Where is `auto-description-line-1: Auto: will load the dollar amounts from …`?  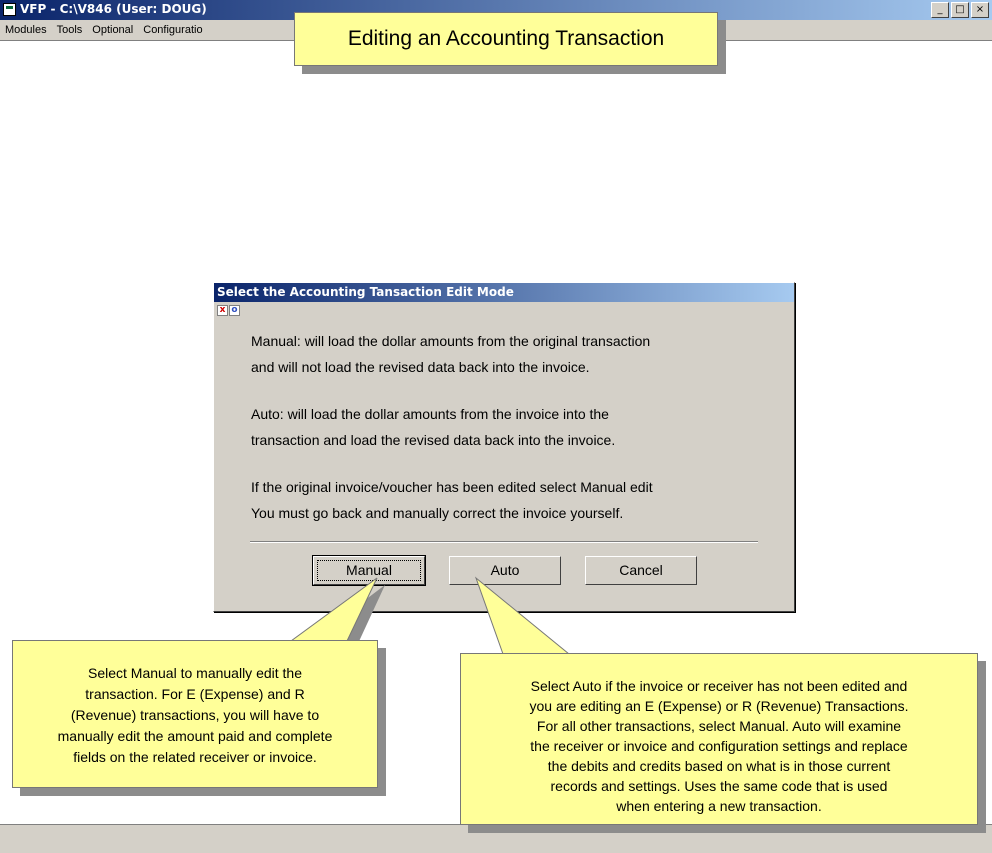
auto-description-line-1: Auto: will load the dollar amounts from … is located at coordinates (430, 414).